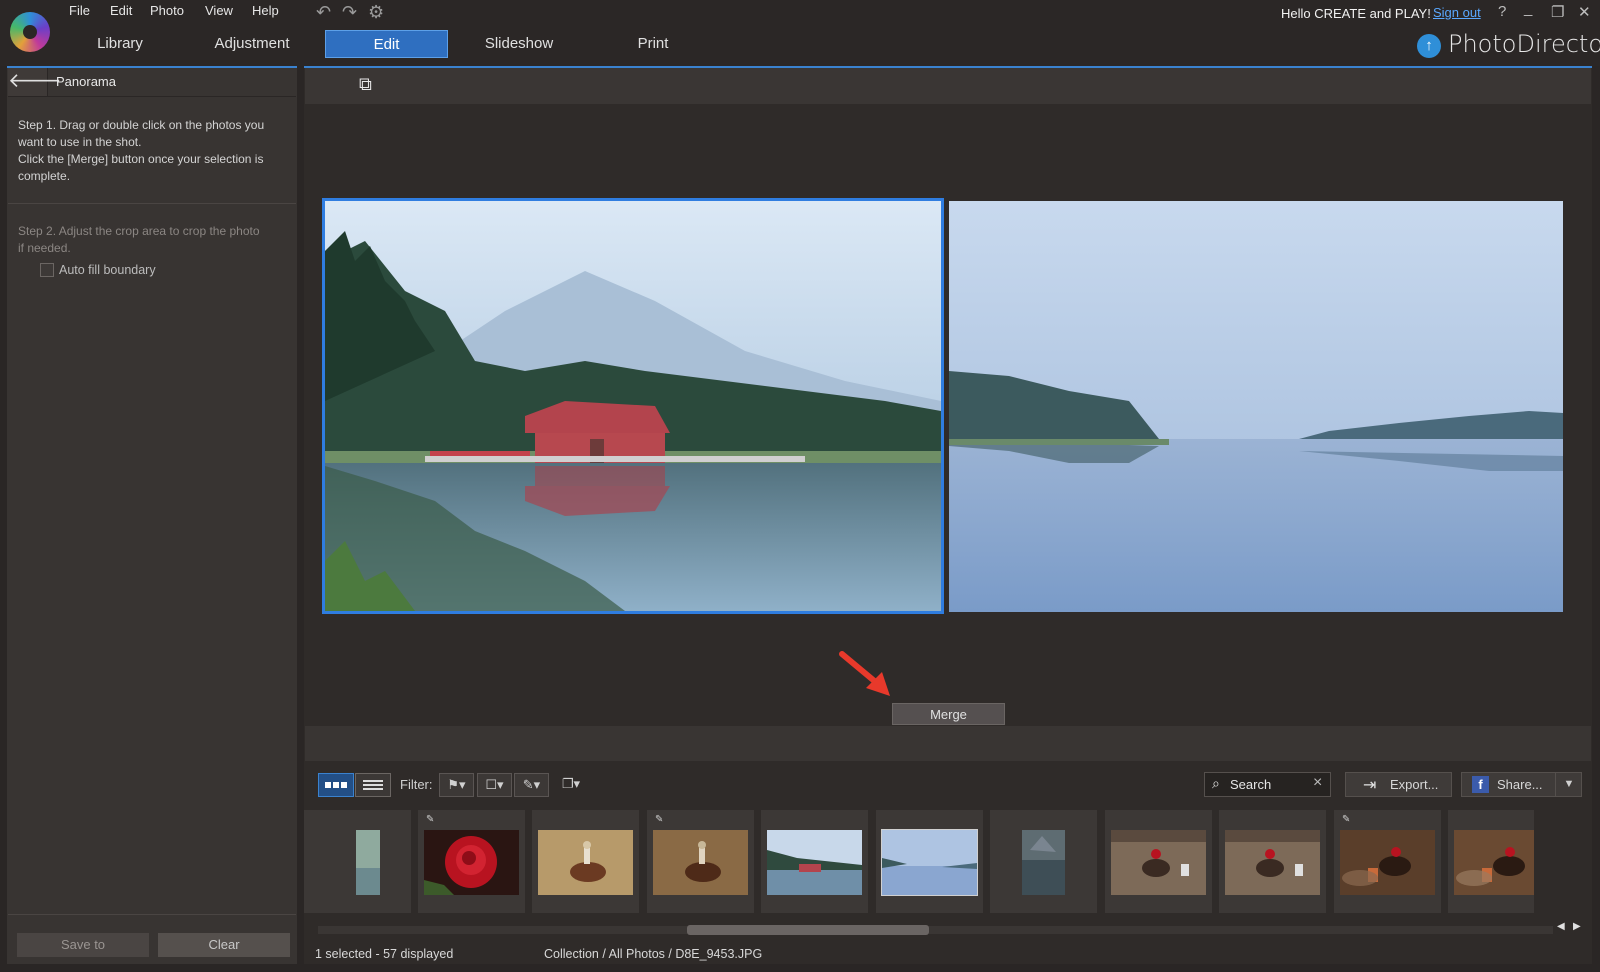 This screenshot has width=1600, height=972. Describe the element at coordinates (252, 44) in the screenshot. I see `tab-adjustment: Adjustment` at that location.